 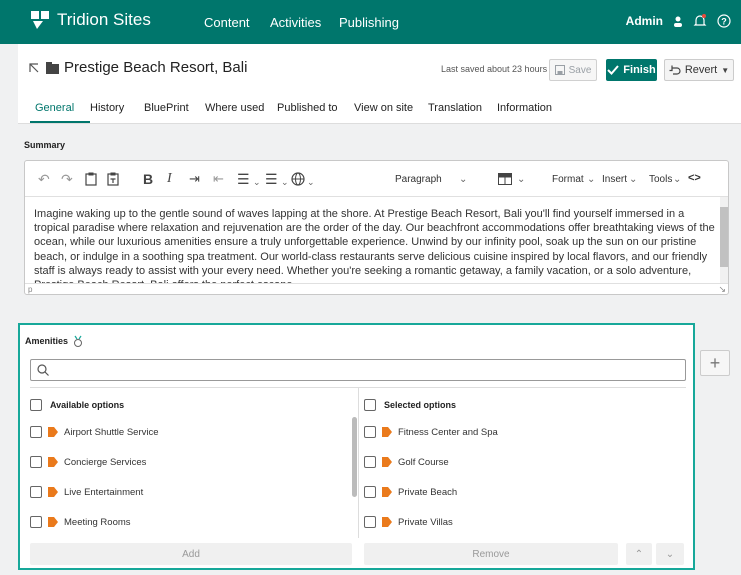 I want to click on tab-view-on-site: View on site, so click(x=383, y=108).